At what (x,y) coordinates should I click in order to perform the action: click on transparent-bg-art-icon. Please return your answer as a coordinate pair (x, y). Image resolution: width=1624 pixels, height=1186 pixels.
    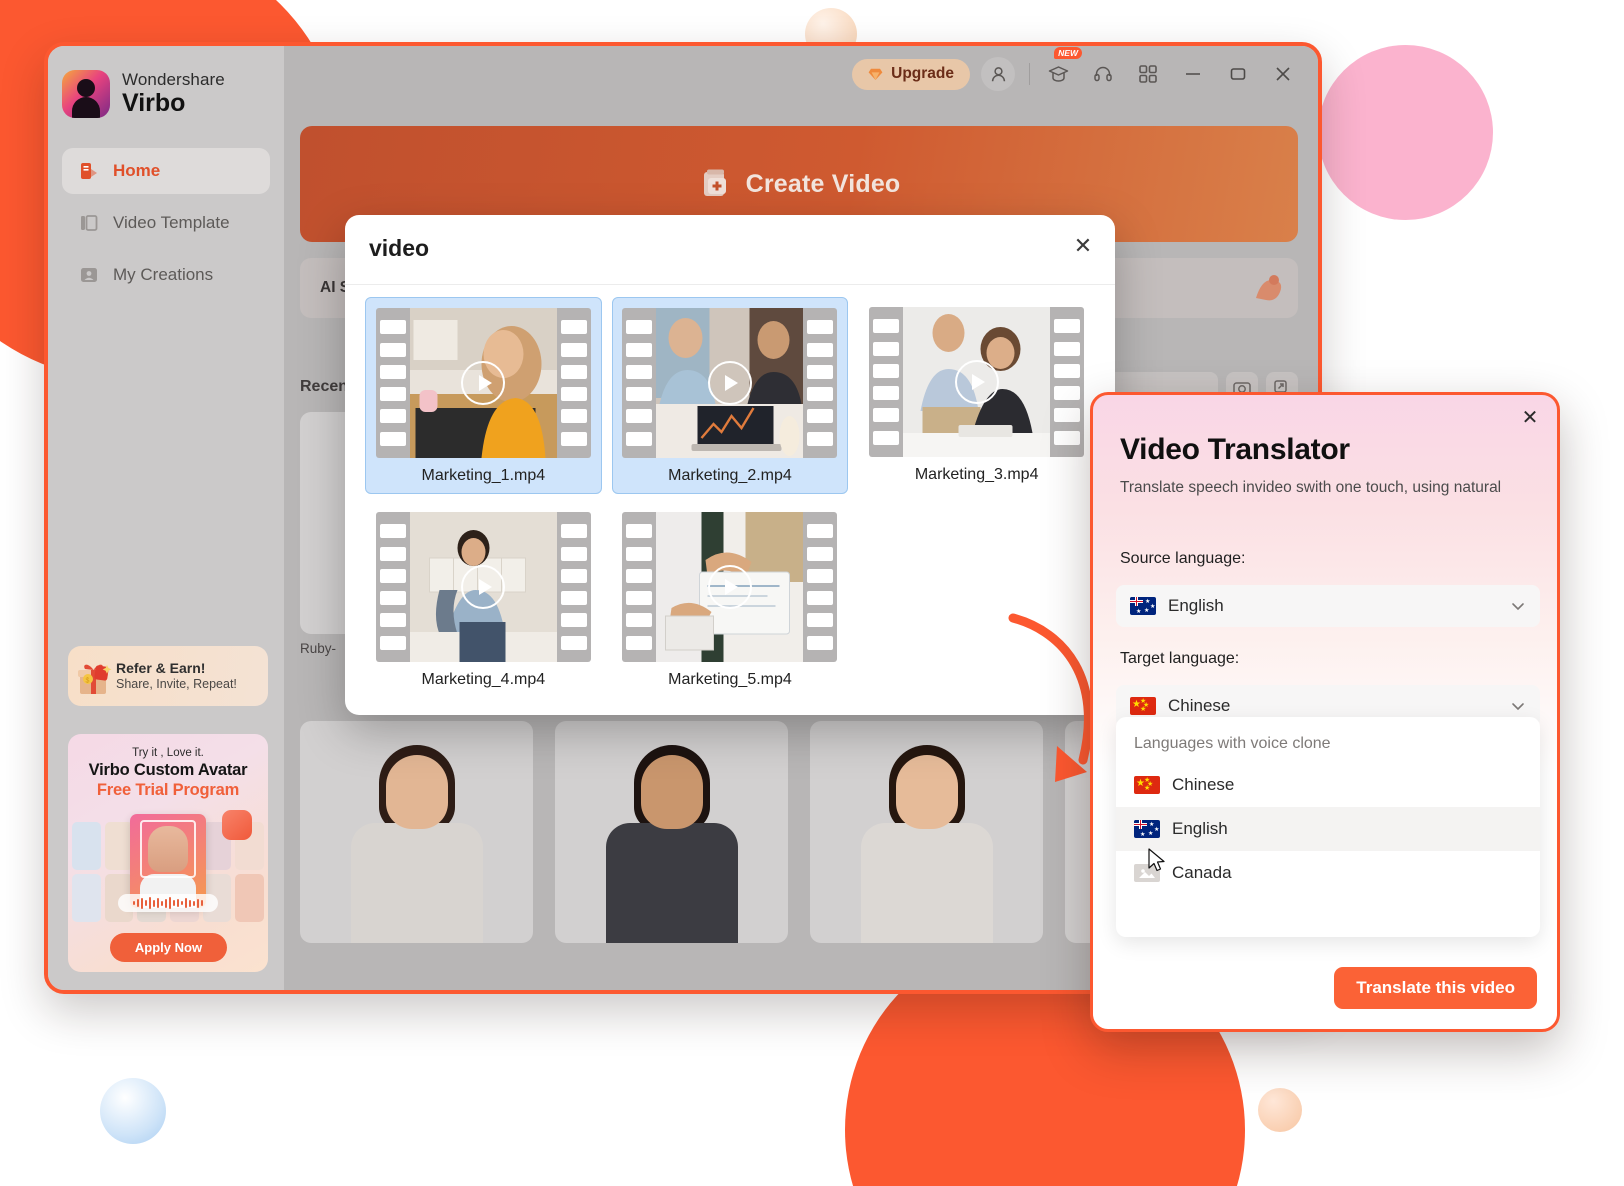
    Looking at the image, I should click on (1269, 287).